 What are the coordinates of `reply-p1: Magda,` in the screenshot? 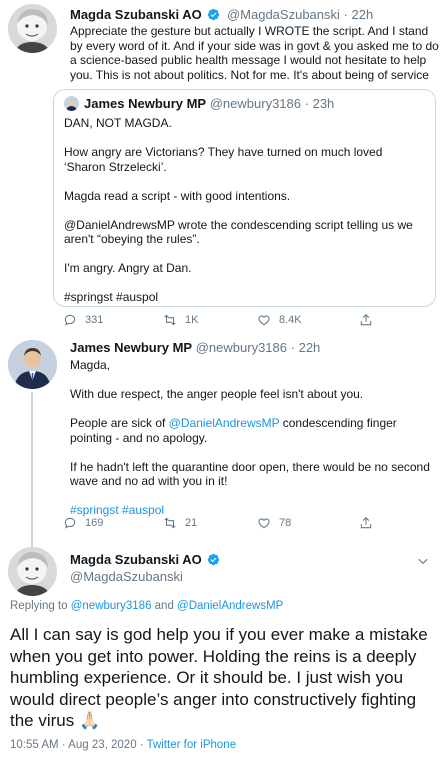 It's located at (90, 365).